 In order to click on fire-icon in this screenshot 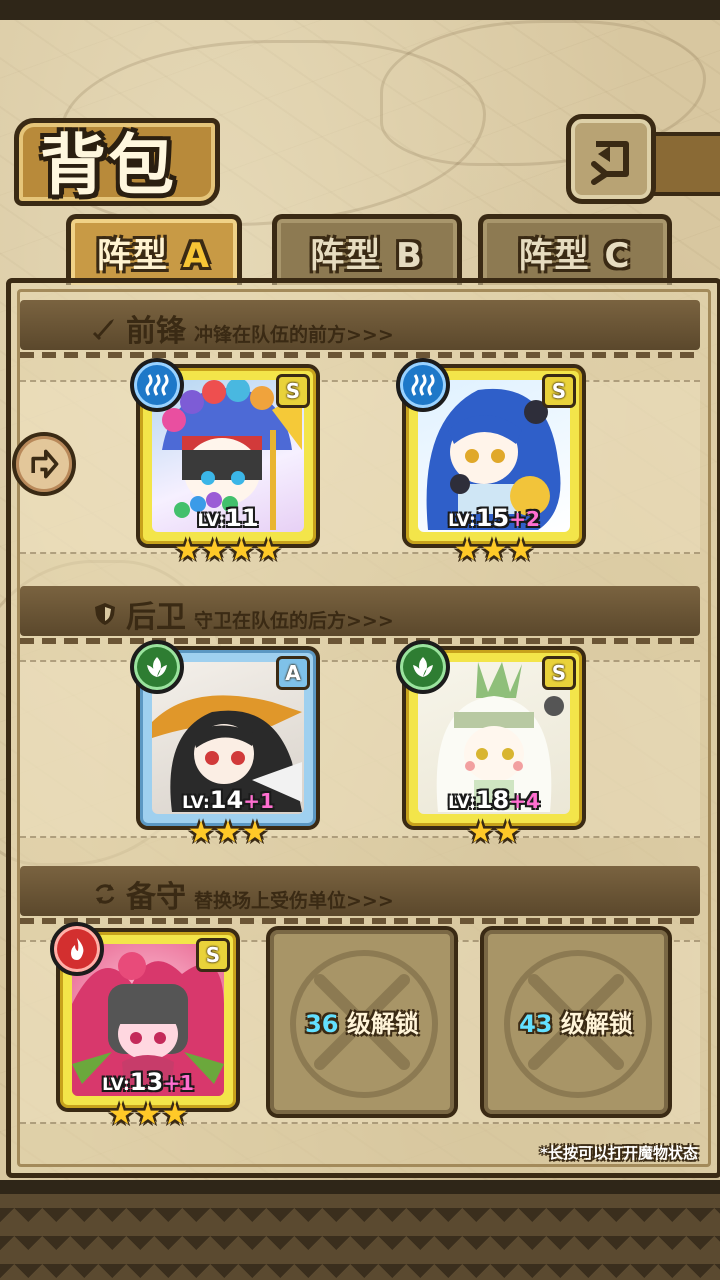, I will do `click(77, 949)`.